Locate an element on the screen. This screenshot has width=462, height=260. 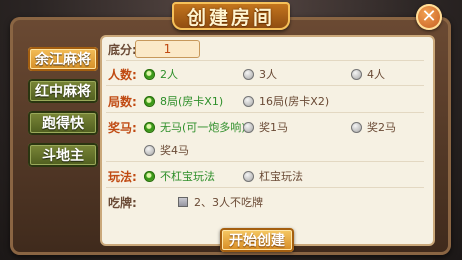
tab-paodekuai: 跑得快 is located at coordinates (63, 123).